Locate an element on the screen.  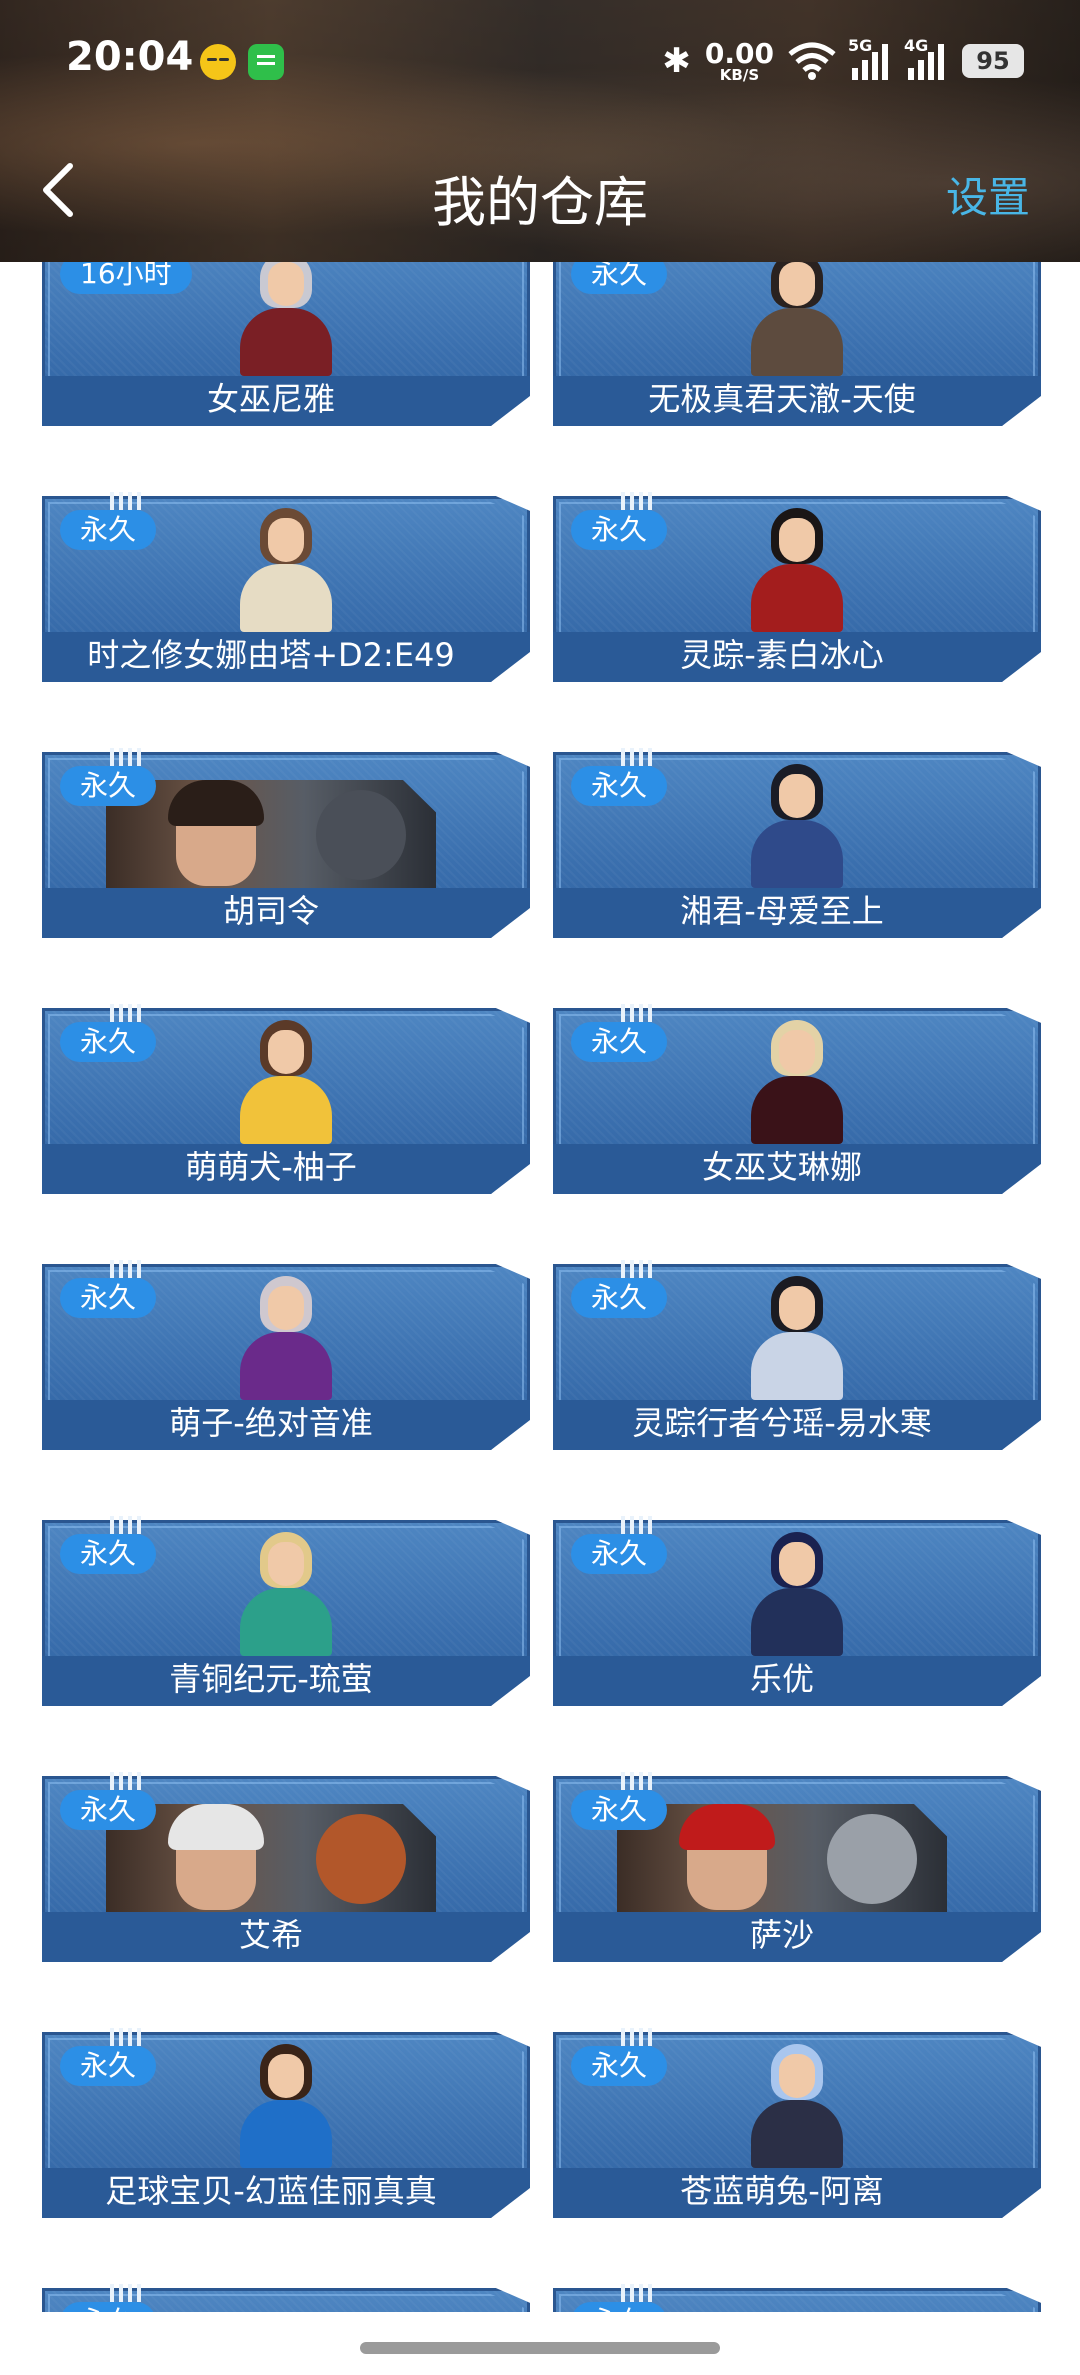
inventory-item-card: 永久 女巫艾琳娜 is located at coordinates (797, 1099).